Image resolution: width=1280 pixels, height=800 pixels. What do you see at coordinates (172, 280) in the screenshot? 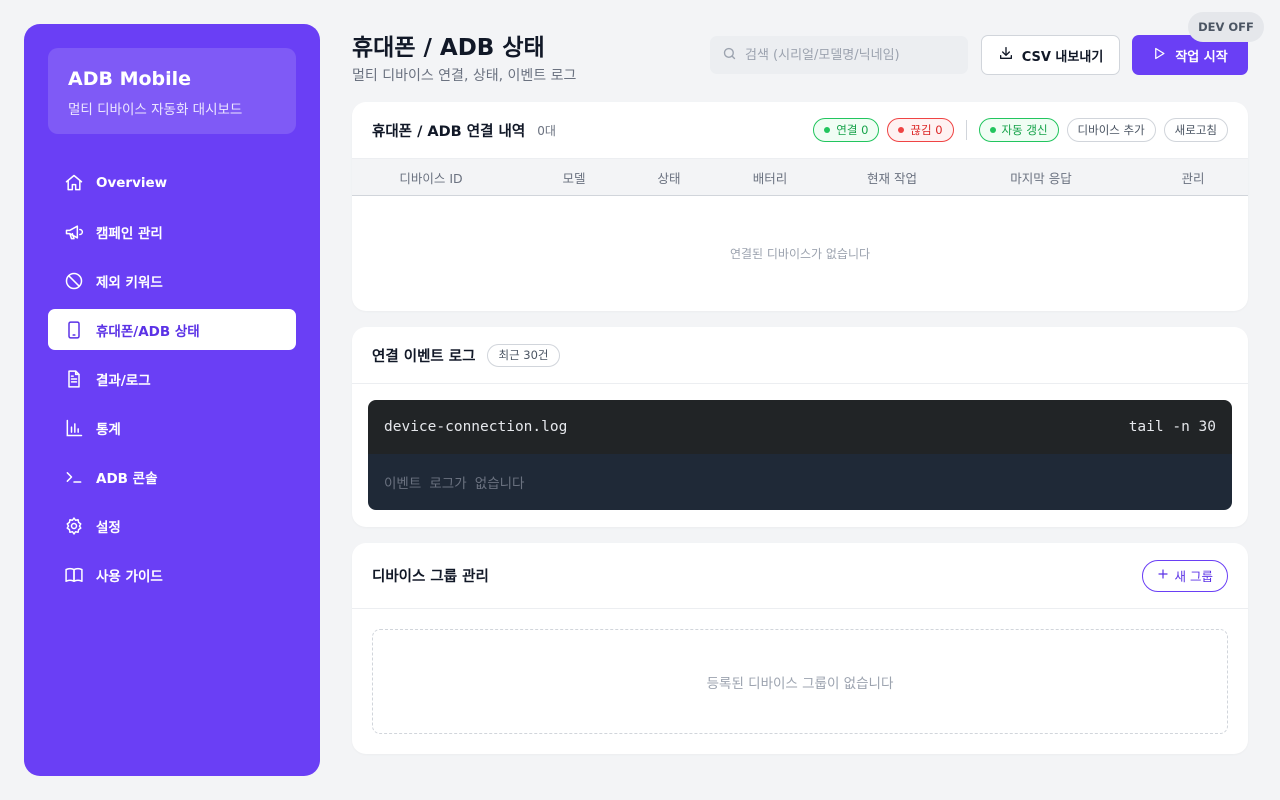
I see `sidebar-item-excluded-keywords: 제외 키워드` at bounding box center [172, 280].